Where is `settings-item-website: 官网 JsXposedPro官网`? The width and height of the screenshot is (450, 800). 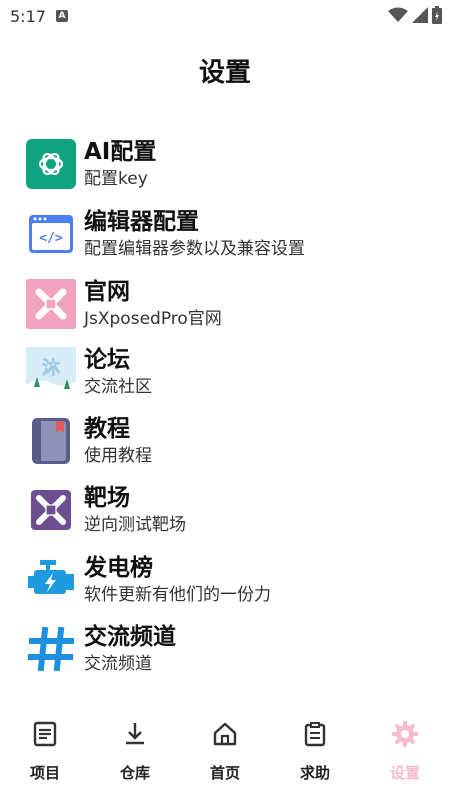
settings-item-website: 官网 JsXposedPro官网 is located at coordinates (226, 304).